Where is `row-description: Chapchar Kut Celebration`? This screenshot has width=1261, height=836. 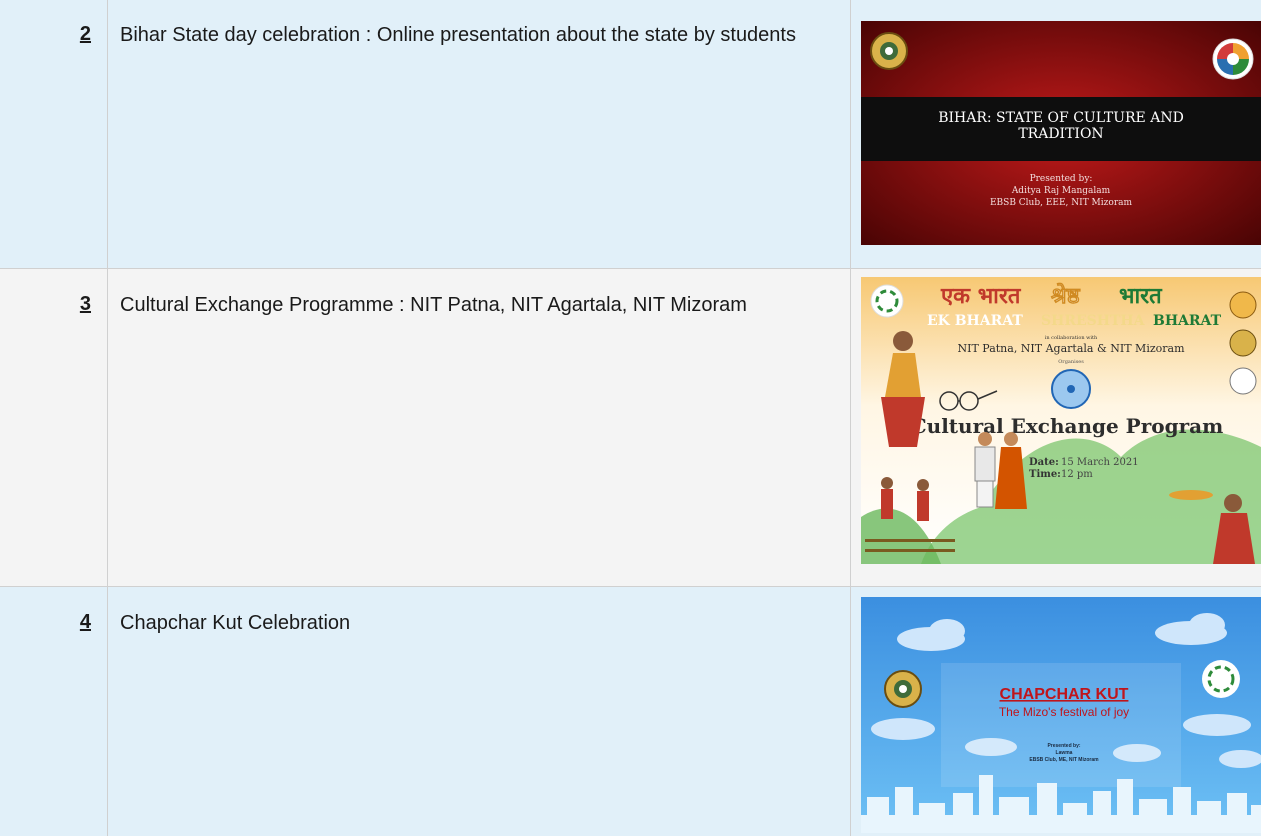
row-description: Chapchar Kut Celebration is located at coordinates (235, 623).